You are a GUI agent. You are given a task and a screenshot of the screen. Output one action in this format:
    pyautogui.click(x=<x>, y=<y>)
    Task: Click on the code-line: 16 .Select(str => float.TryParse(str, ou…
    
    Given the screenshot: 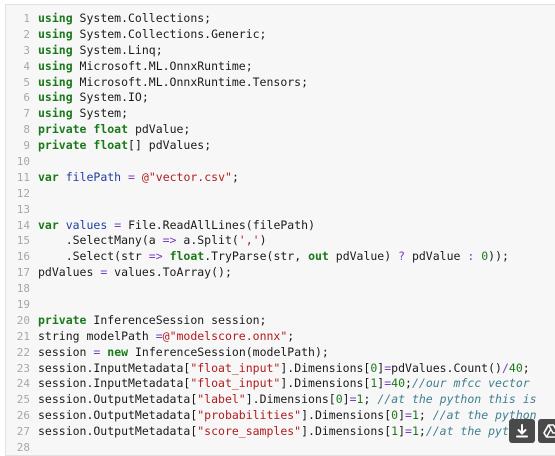 What is the action you would take?
    pyautogui.click(x=280, y=257)
    